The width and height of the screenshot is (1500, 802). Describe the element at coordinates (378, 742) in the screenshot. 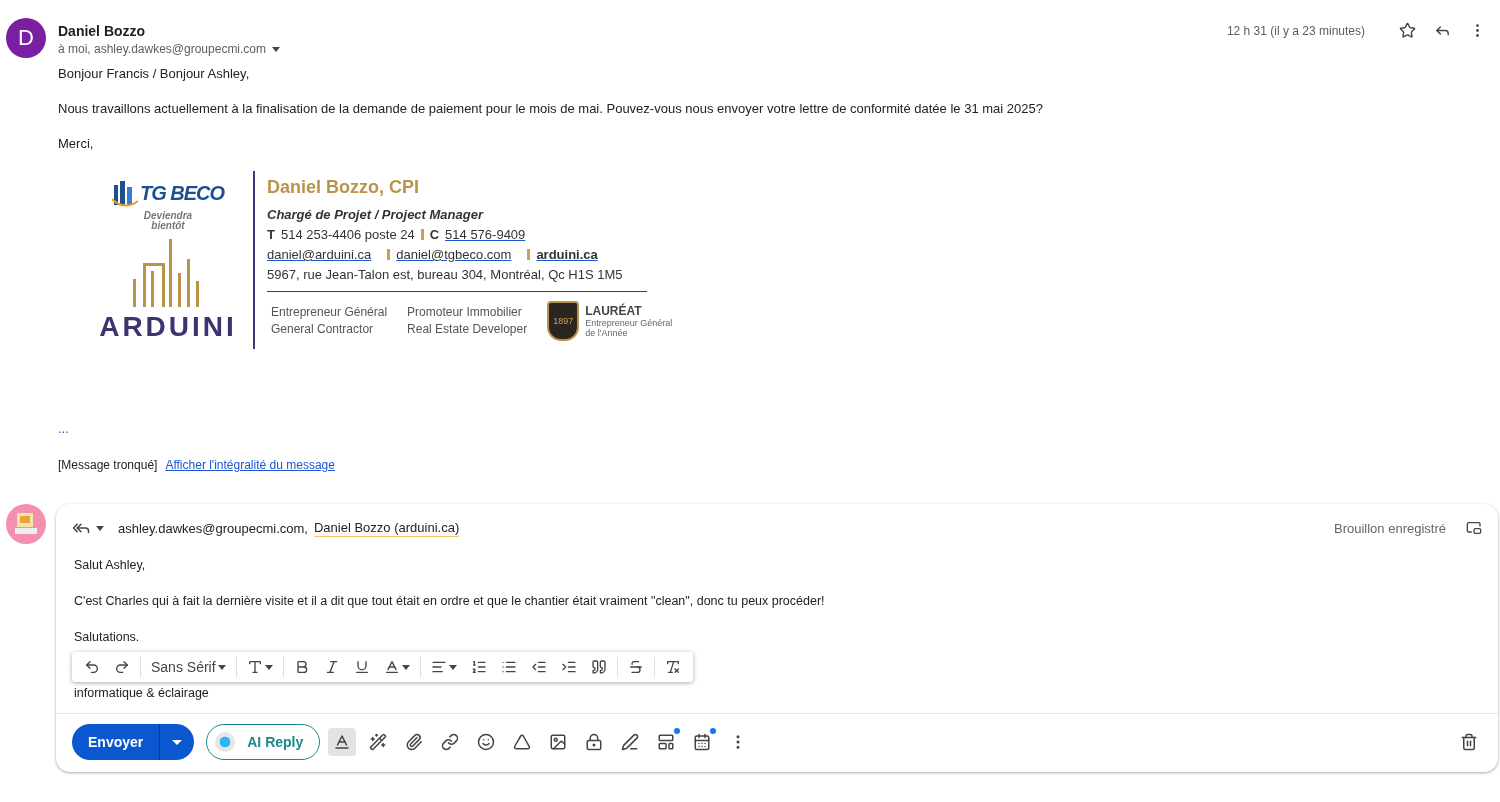

I see `magic-pen-icon` at that location.